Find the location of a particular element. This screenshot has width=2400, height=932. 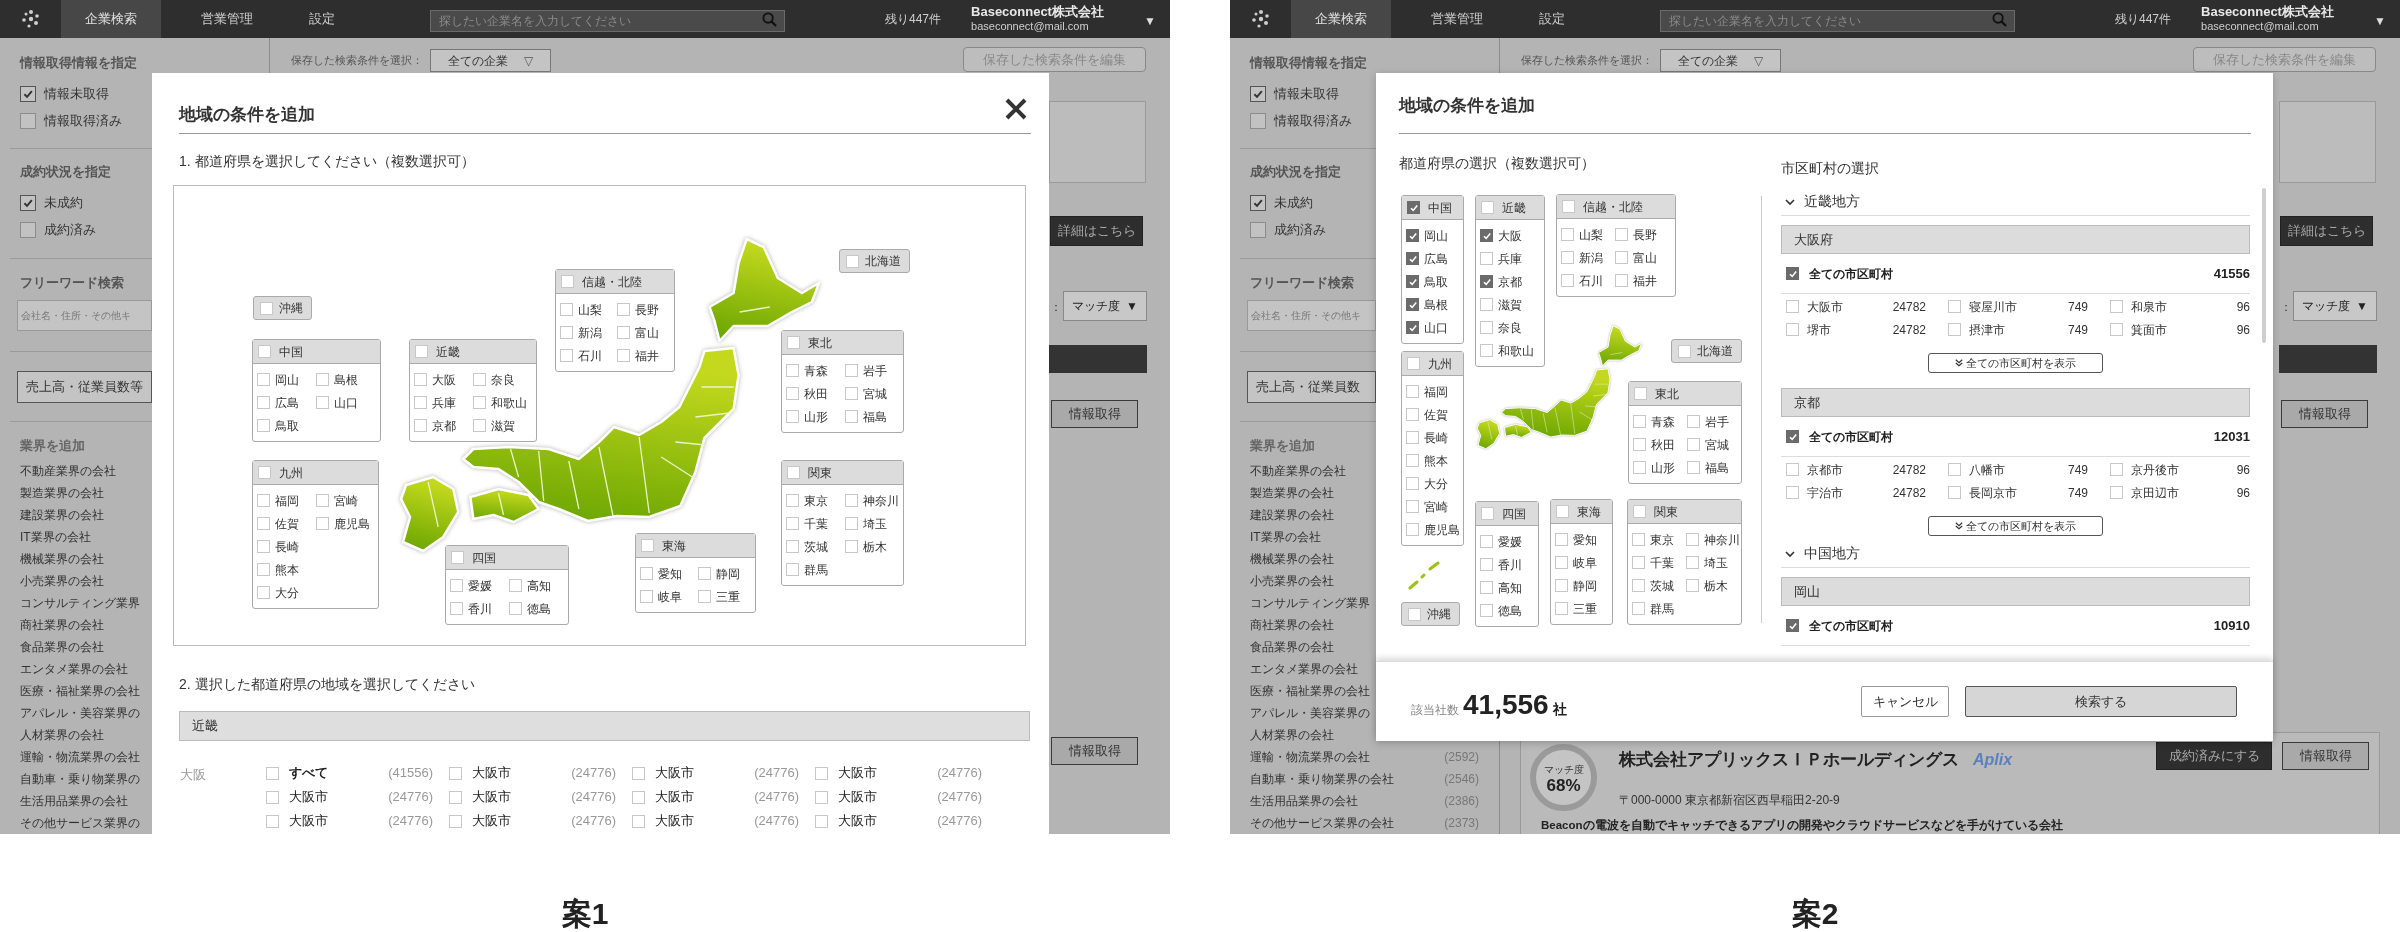

filter-button: 売上高・従業員数 is located at coordinates (1311, 387).